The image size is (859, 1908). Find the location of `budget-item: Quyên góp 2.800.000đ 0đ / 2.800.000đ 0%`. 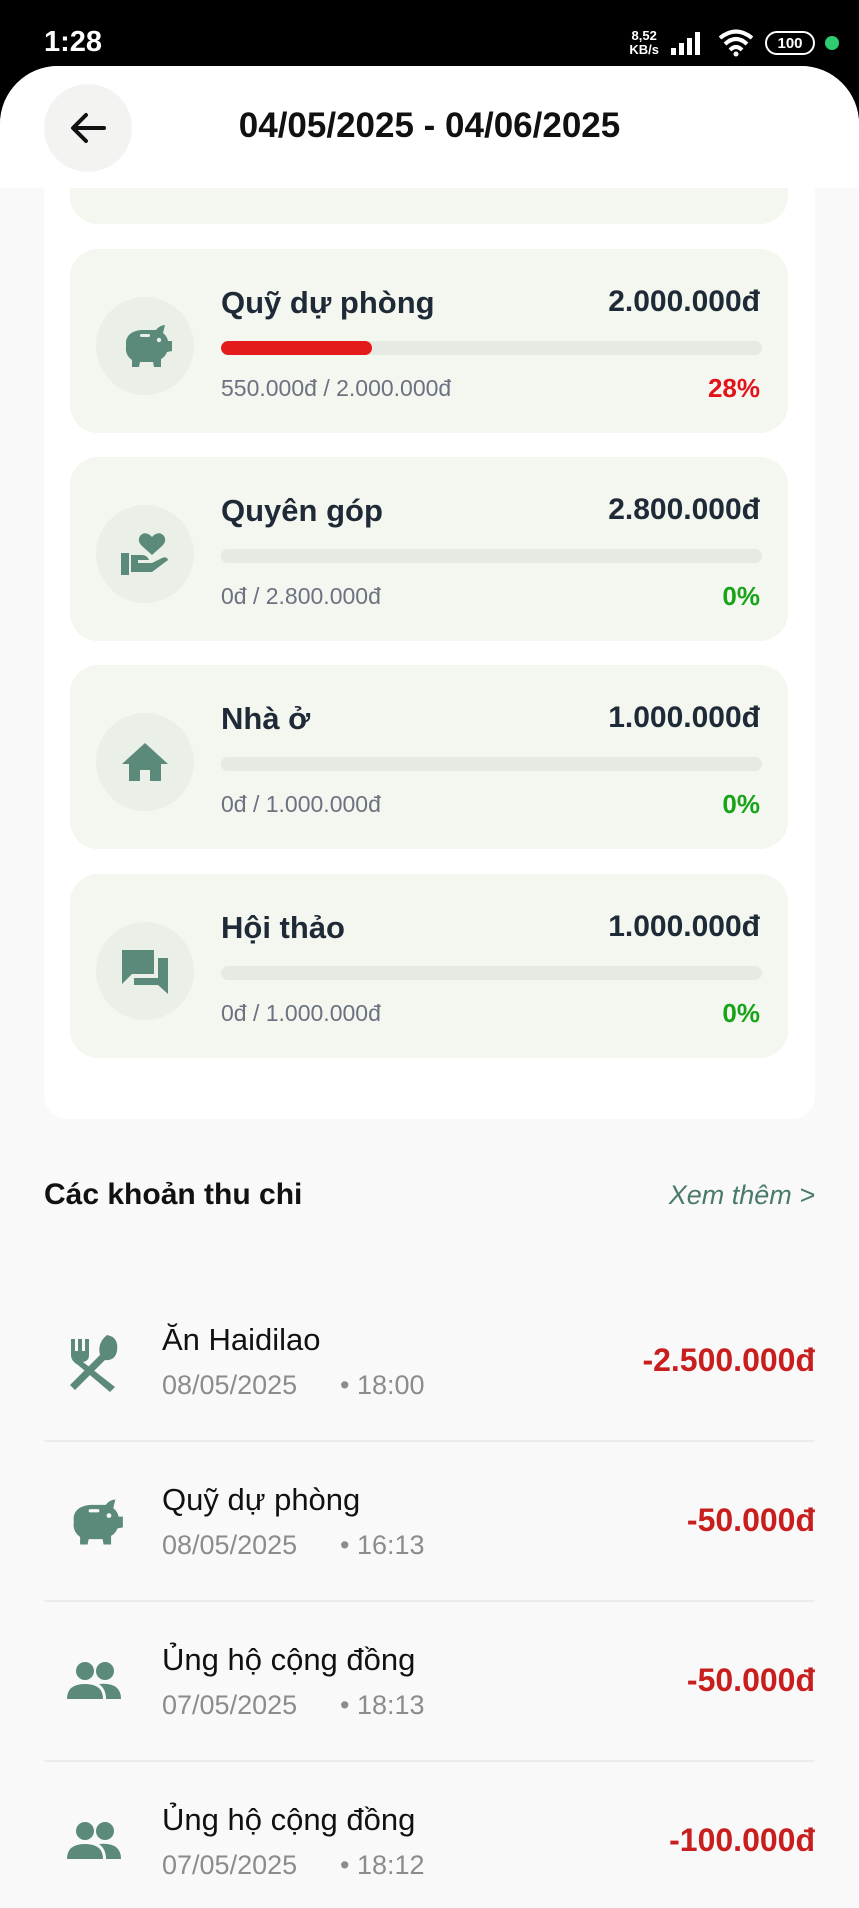

budget-item: Quyên góp 2.800.000đ 0đ / 2.800.000đ 0% is located at coordinates (429, 549).